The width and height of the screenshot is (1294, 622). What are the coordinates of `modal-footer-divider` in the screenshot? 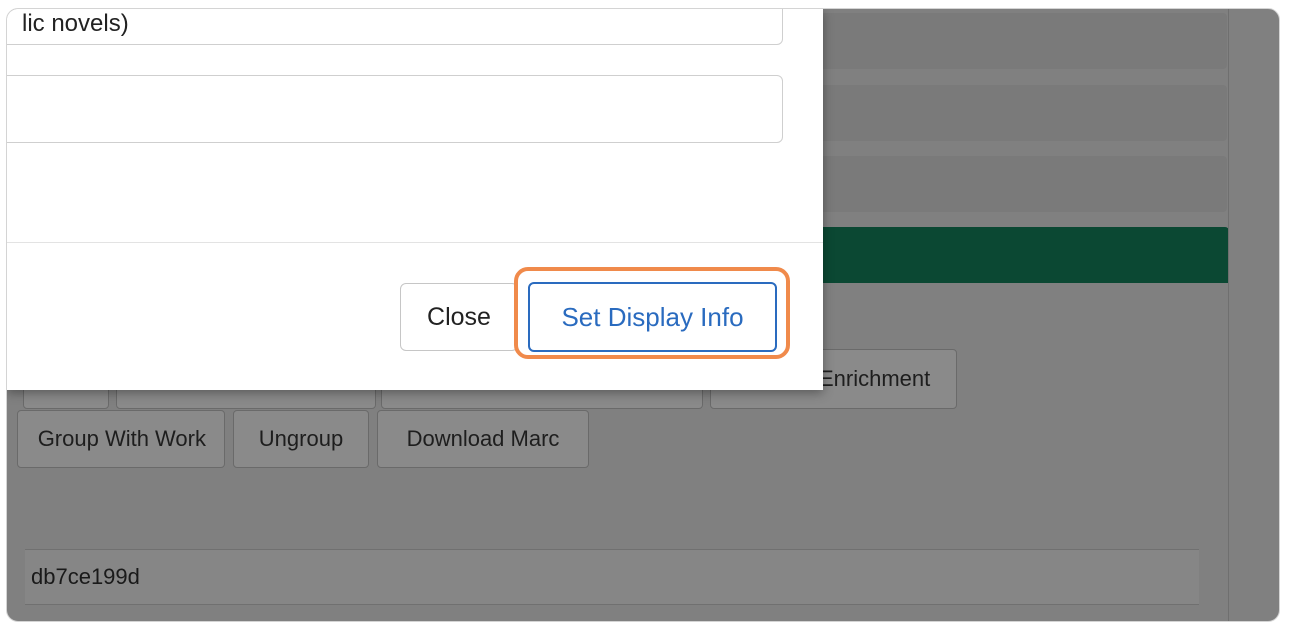 It's located at (415, 242).